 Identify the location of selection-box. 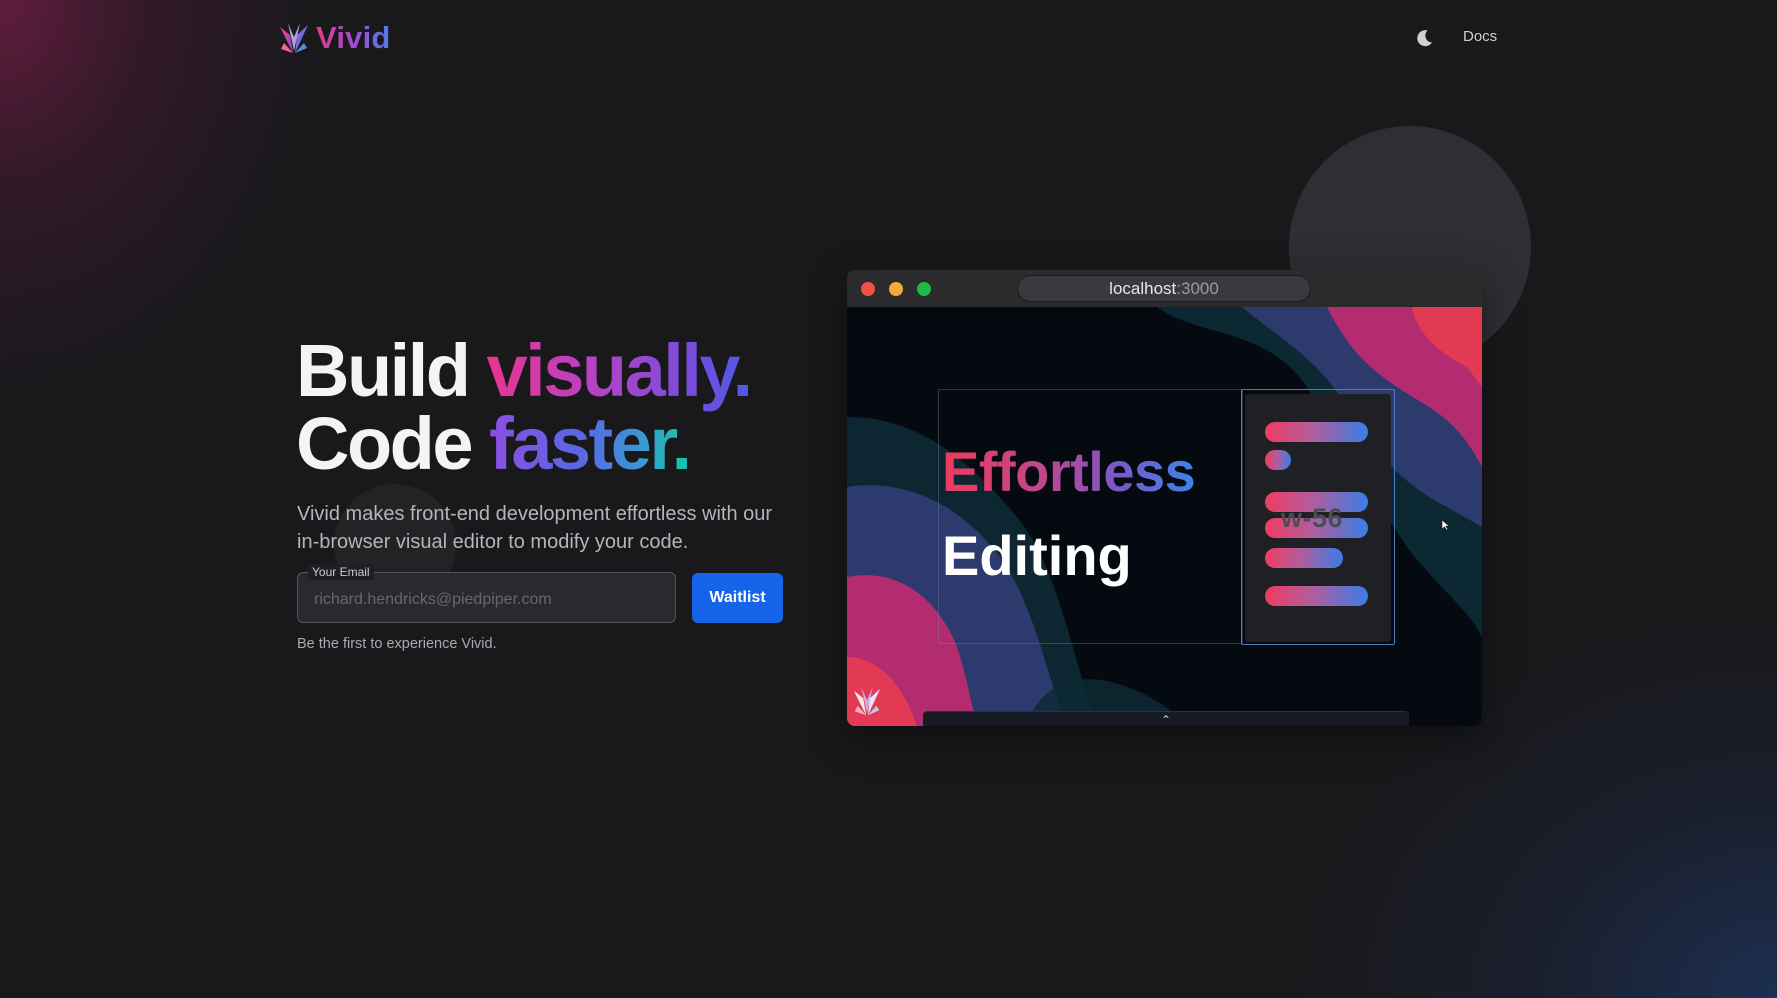
(1090, 516).